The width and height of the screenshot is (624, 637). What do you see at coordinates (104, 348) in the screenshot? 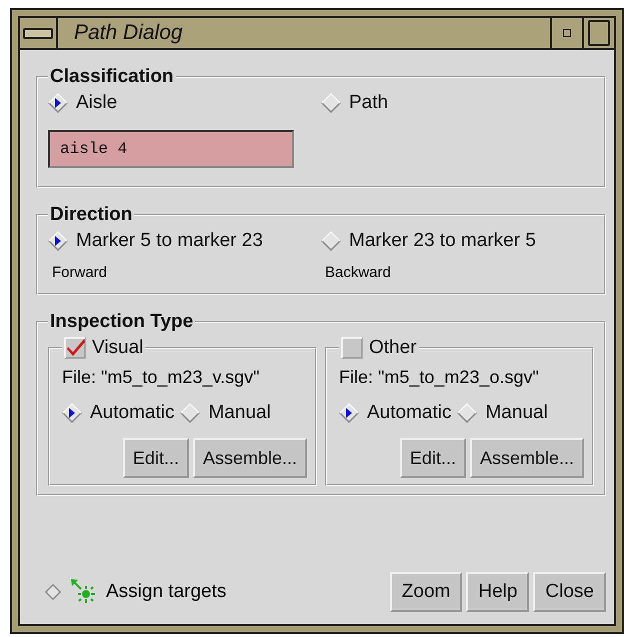
I see `checkbox: Visual` at bounding box center [104, 348].